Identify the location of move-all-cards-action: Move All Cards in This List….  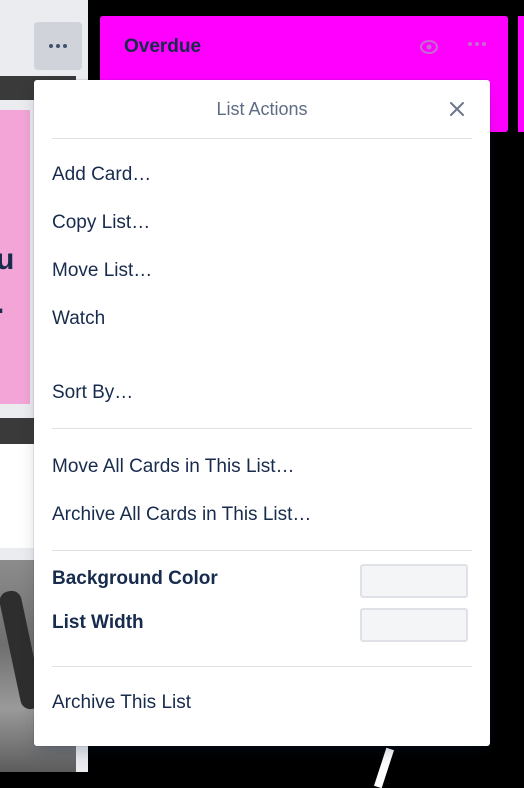
(173, 467).